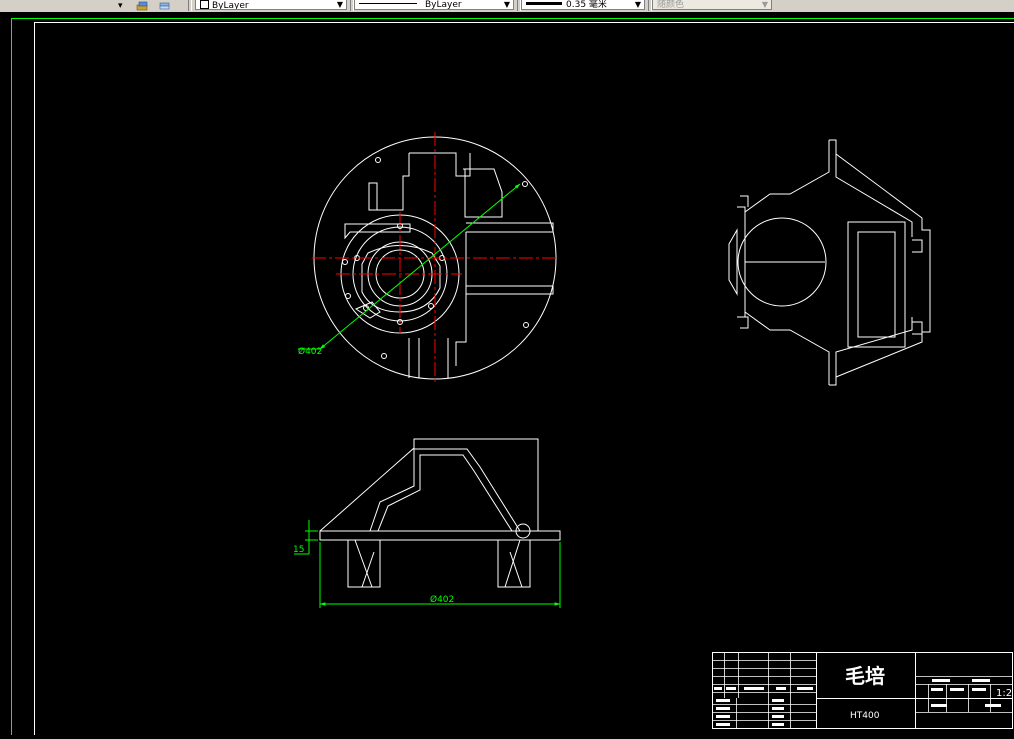 The width and height of the screenshot is (1014, 739). I want to click on lineweight-sample-icon, so click(544, 3).